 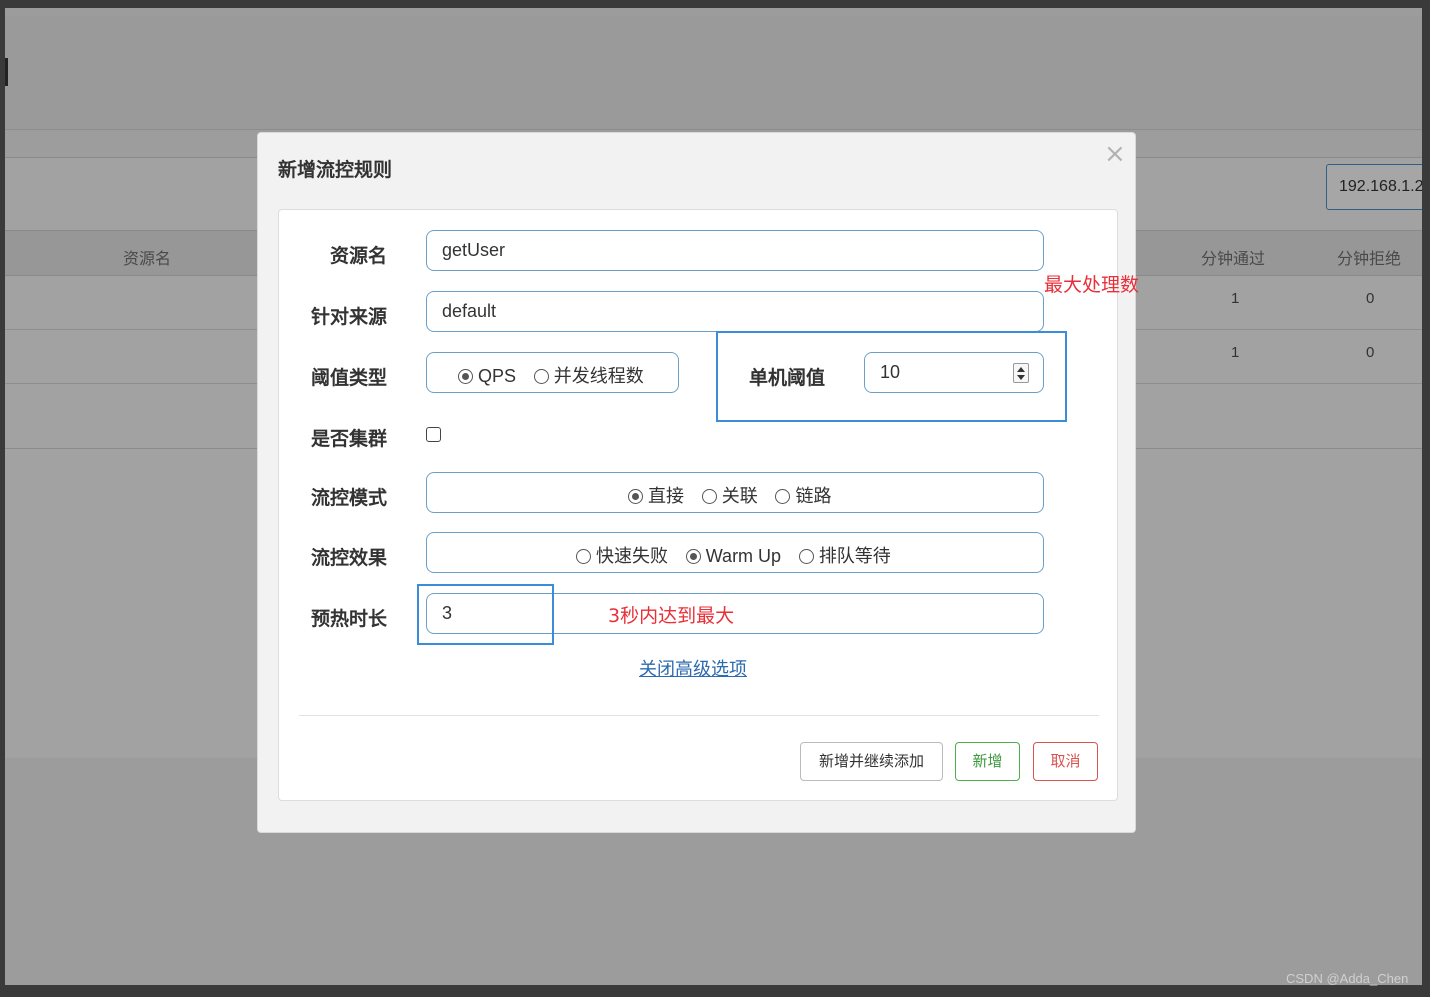 What do you see at coordinates (806, 556) in the screenshot?
I see `radio-queue-icon` at bounding box center [806, 556].